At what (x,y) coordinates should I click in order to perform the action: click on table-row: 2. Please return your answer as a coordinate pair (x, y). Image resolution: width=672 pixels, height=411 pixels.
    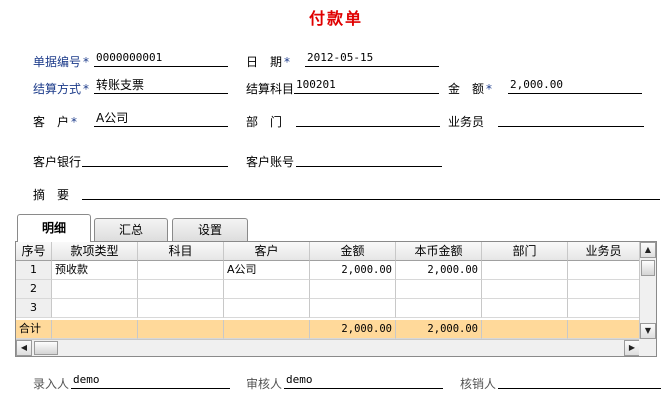
    Looking at the image, I should click on (328, 289).